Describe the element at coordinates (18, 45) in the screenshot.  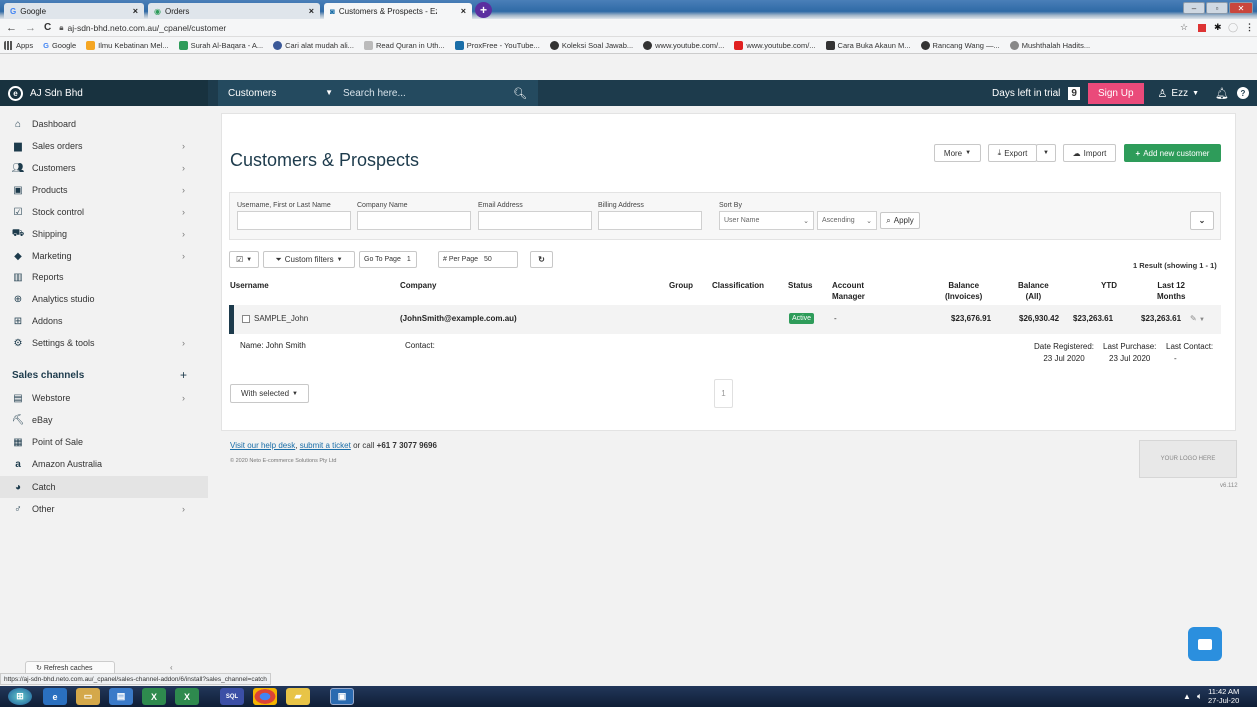
I see `bookmark-apps: Apps` at that location.